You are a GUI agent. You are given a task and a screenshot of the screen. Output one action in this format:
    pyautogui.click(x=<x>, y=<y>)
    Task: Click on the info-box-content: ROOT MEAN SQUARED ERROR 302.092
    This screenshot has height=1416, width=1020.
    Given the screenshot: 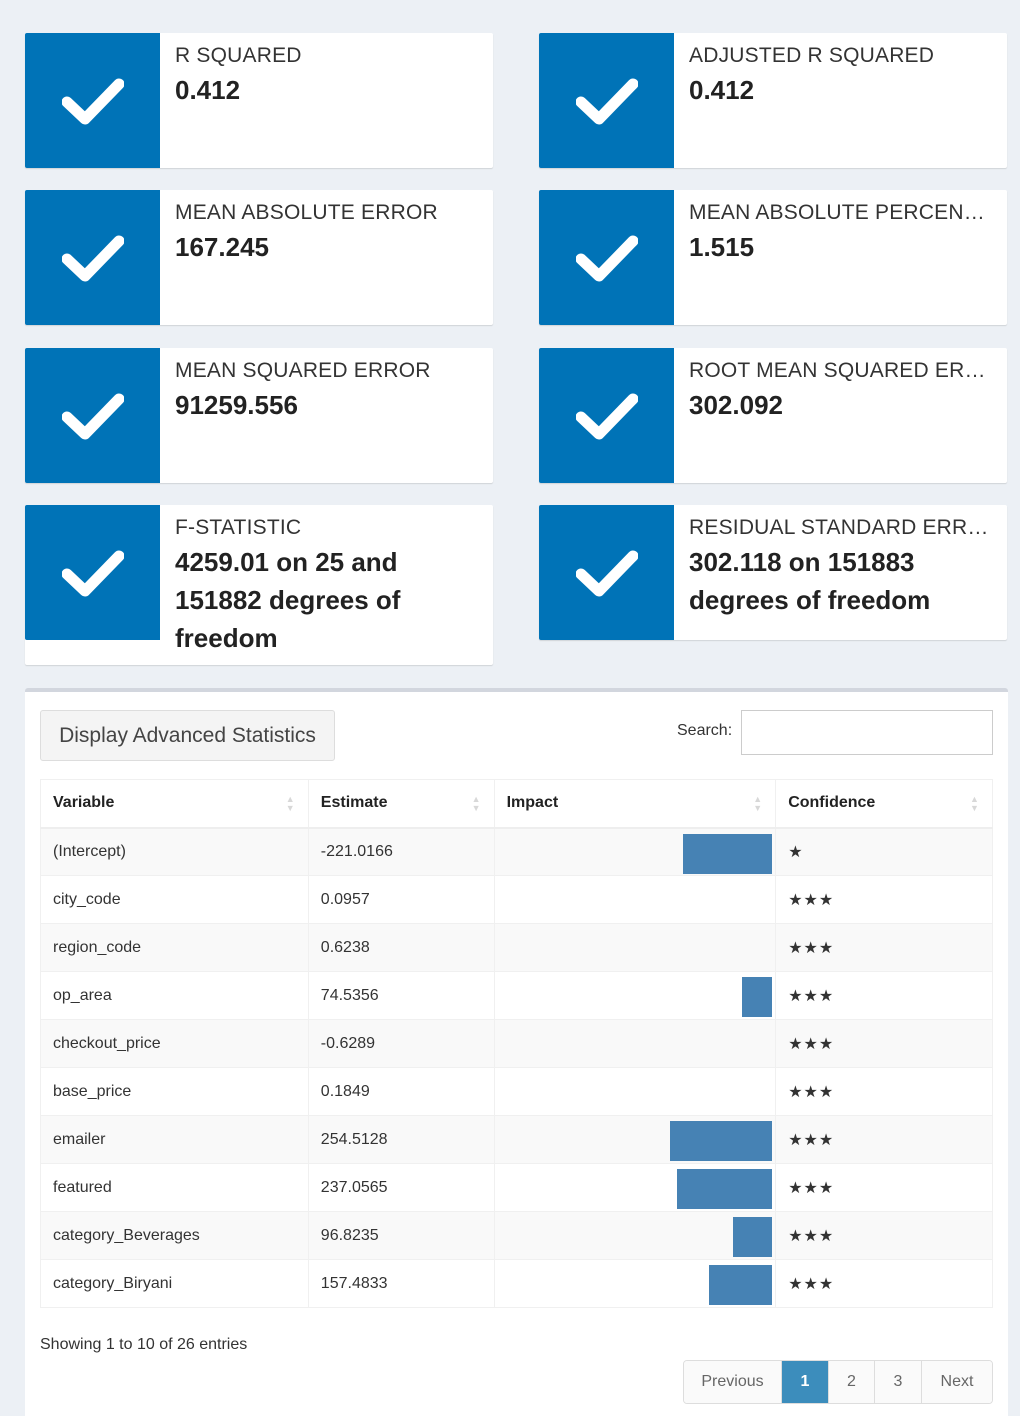 What is the action you would take?
    pyautogui.click(x=840, y=386)
    